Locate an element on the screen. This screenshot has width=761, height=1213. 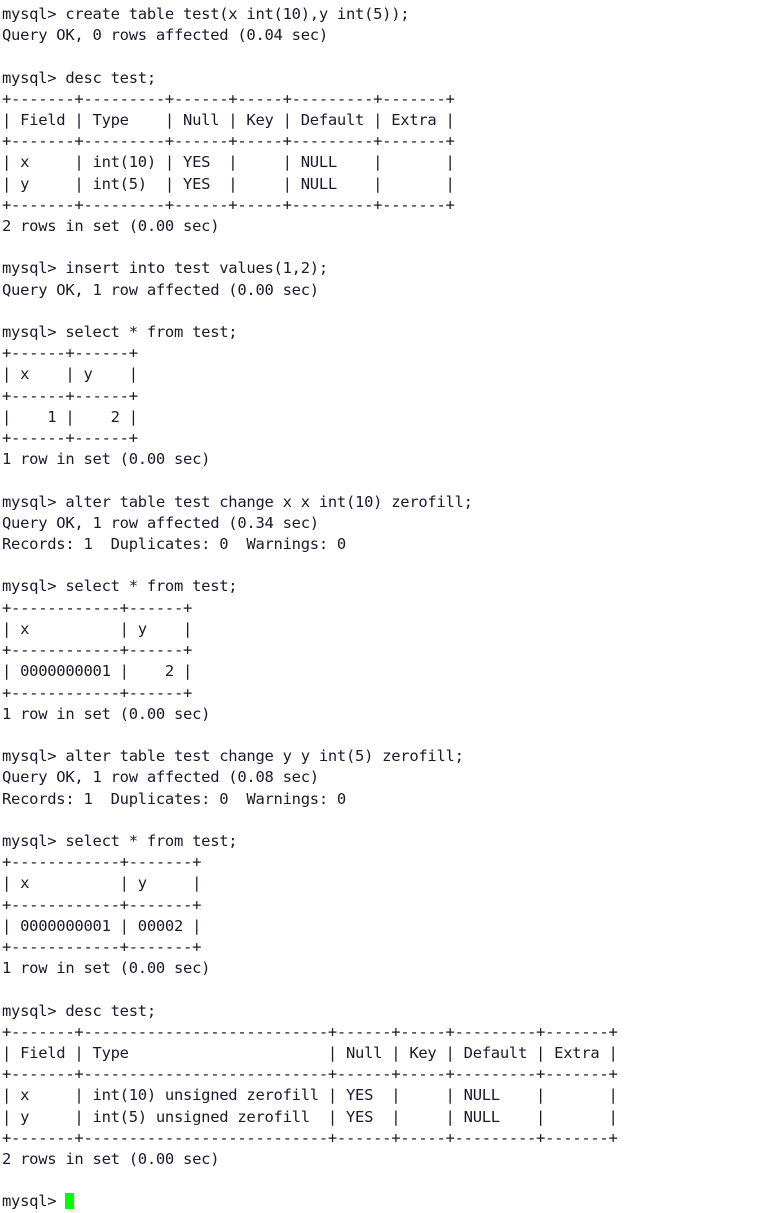
terminal-line: | x | int(10) | YES | | NULL | | is located at coordinates (228, 162).